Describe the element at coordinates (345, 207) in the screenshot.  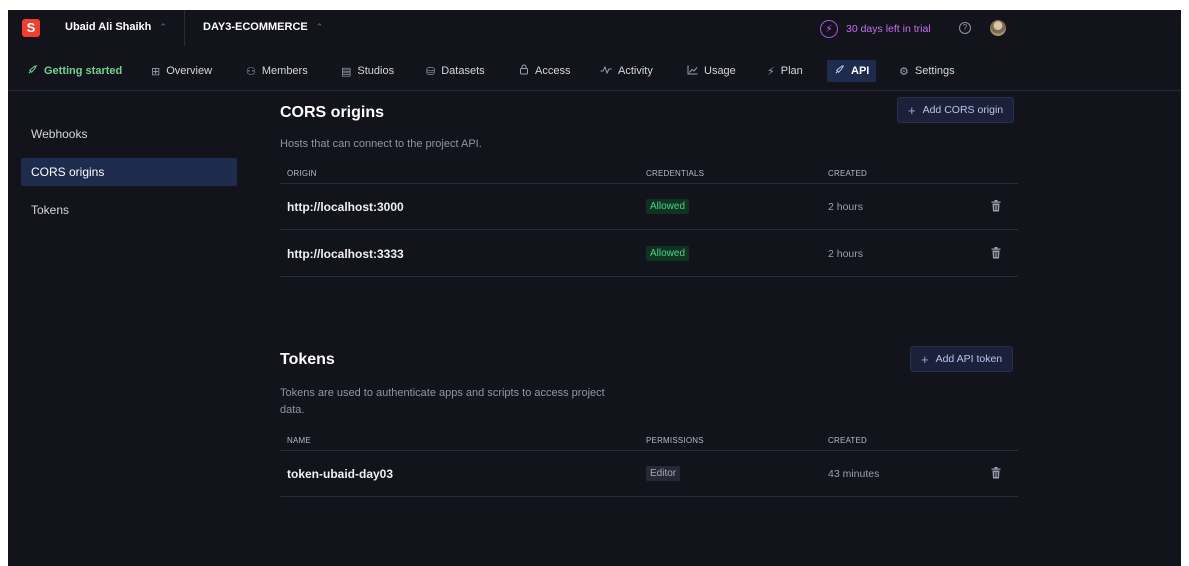
I see `origin-cell: http://localhost:3000` at that location.